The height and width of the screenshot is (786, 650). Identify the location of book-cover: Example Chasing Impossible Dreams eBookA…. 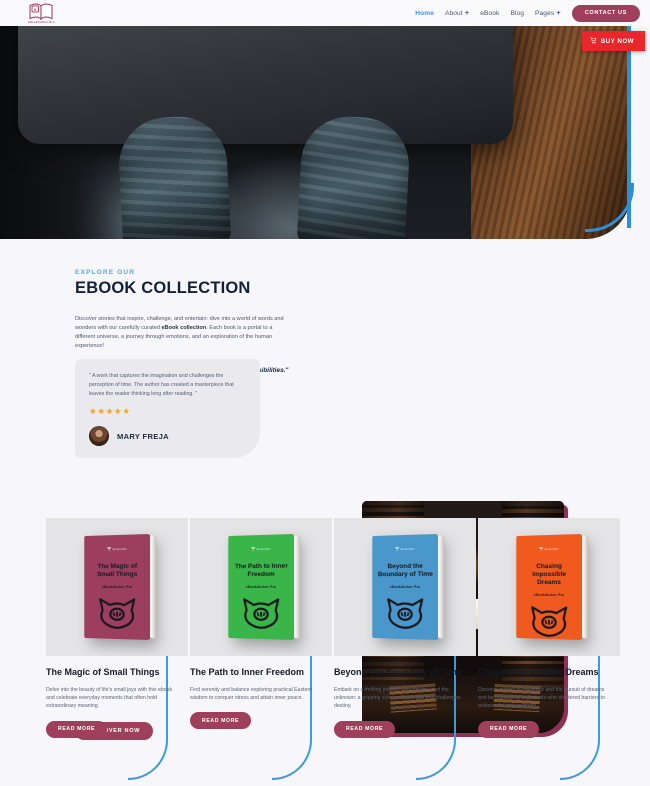
(550, 588).